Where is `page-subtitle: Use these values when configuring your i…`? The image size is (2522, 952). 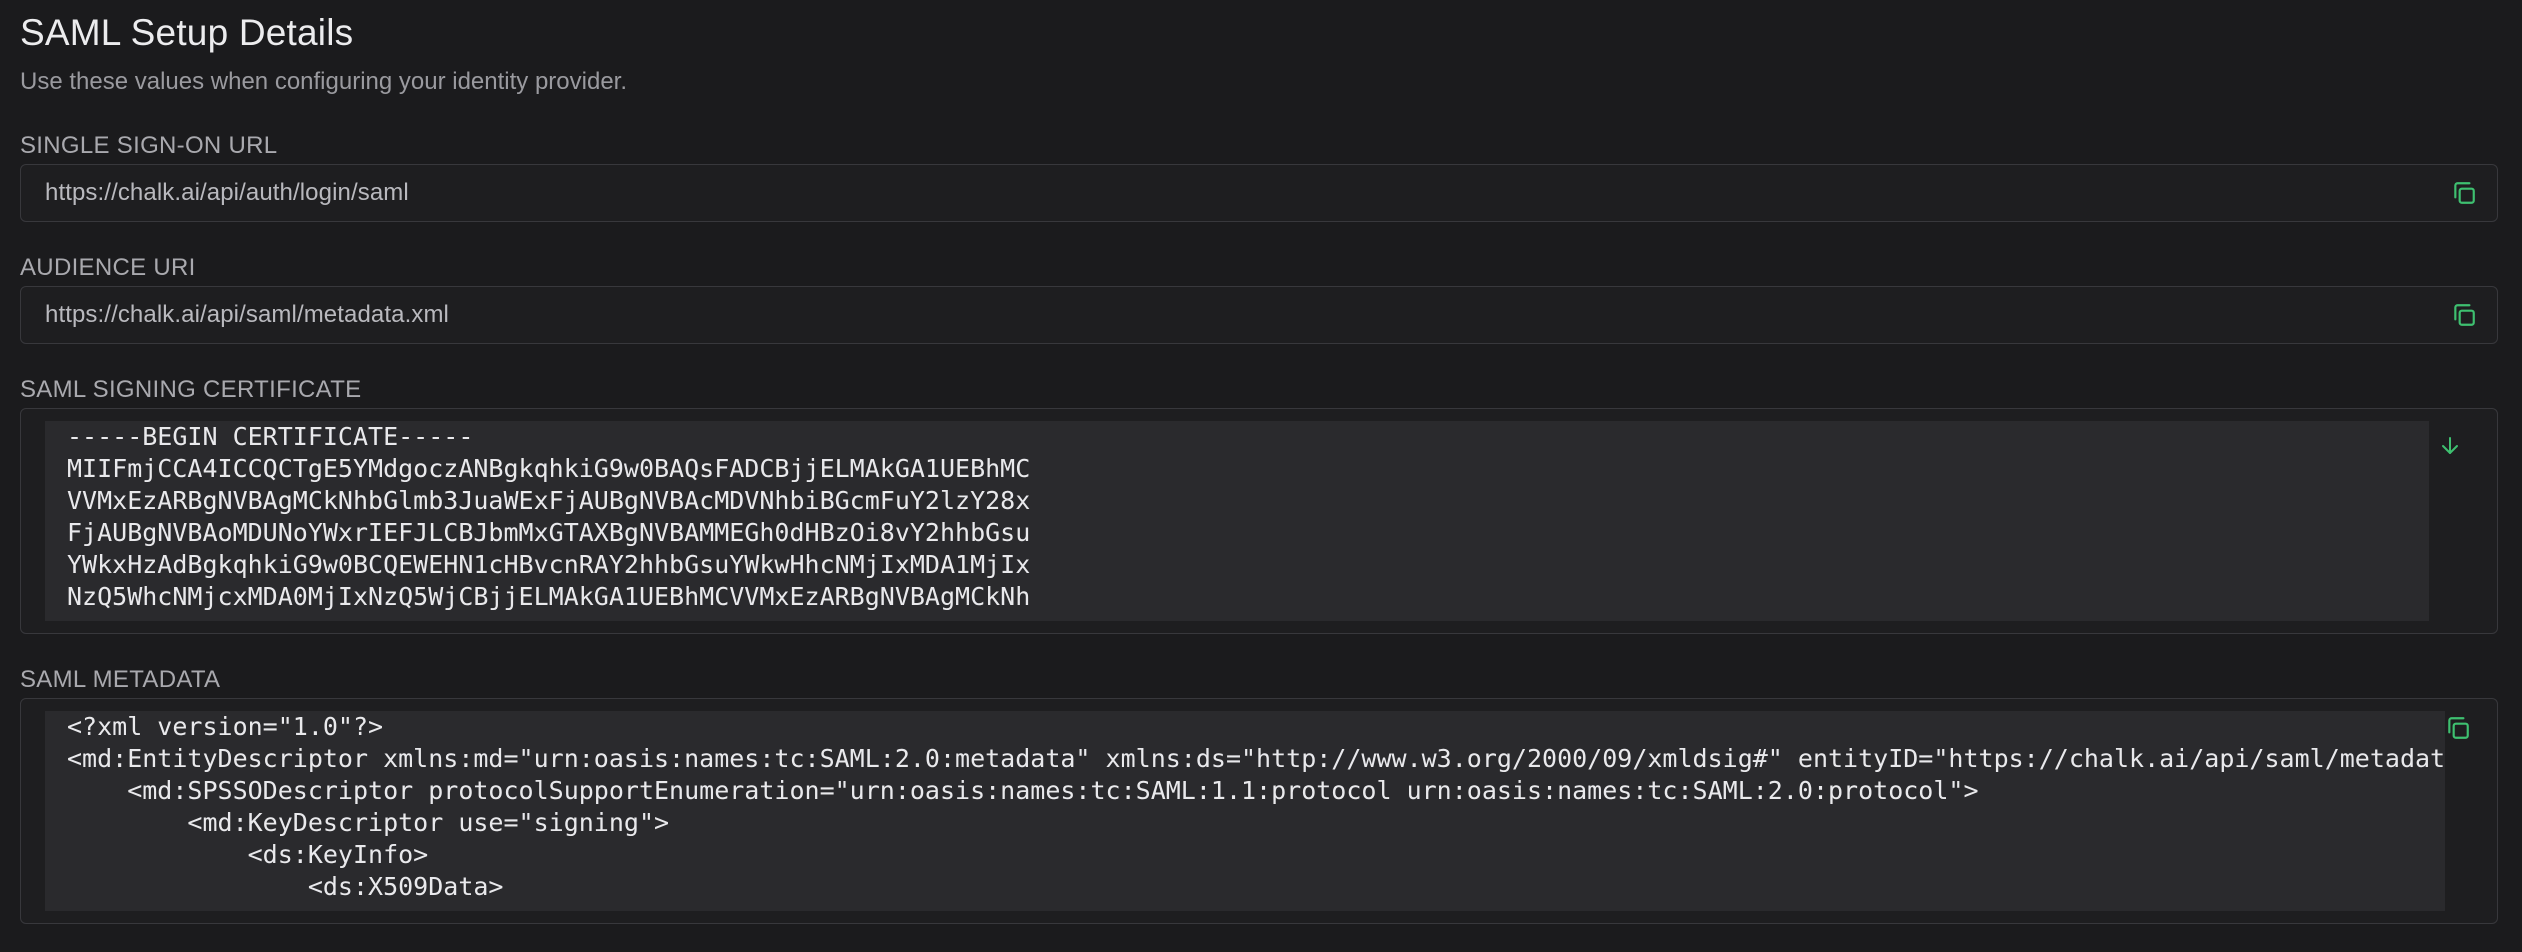
page-subtitle: Use these values when configuring your i… is located at coordinates (324, 81).